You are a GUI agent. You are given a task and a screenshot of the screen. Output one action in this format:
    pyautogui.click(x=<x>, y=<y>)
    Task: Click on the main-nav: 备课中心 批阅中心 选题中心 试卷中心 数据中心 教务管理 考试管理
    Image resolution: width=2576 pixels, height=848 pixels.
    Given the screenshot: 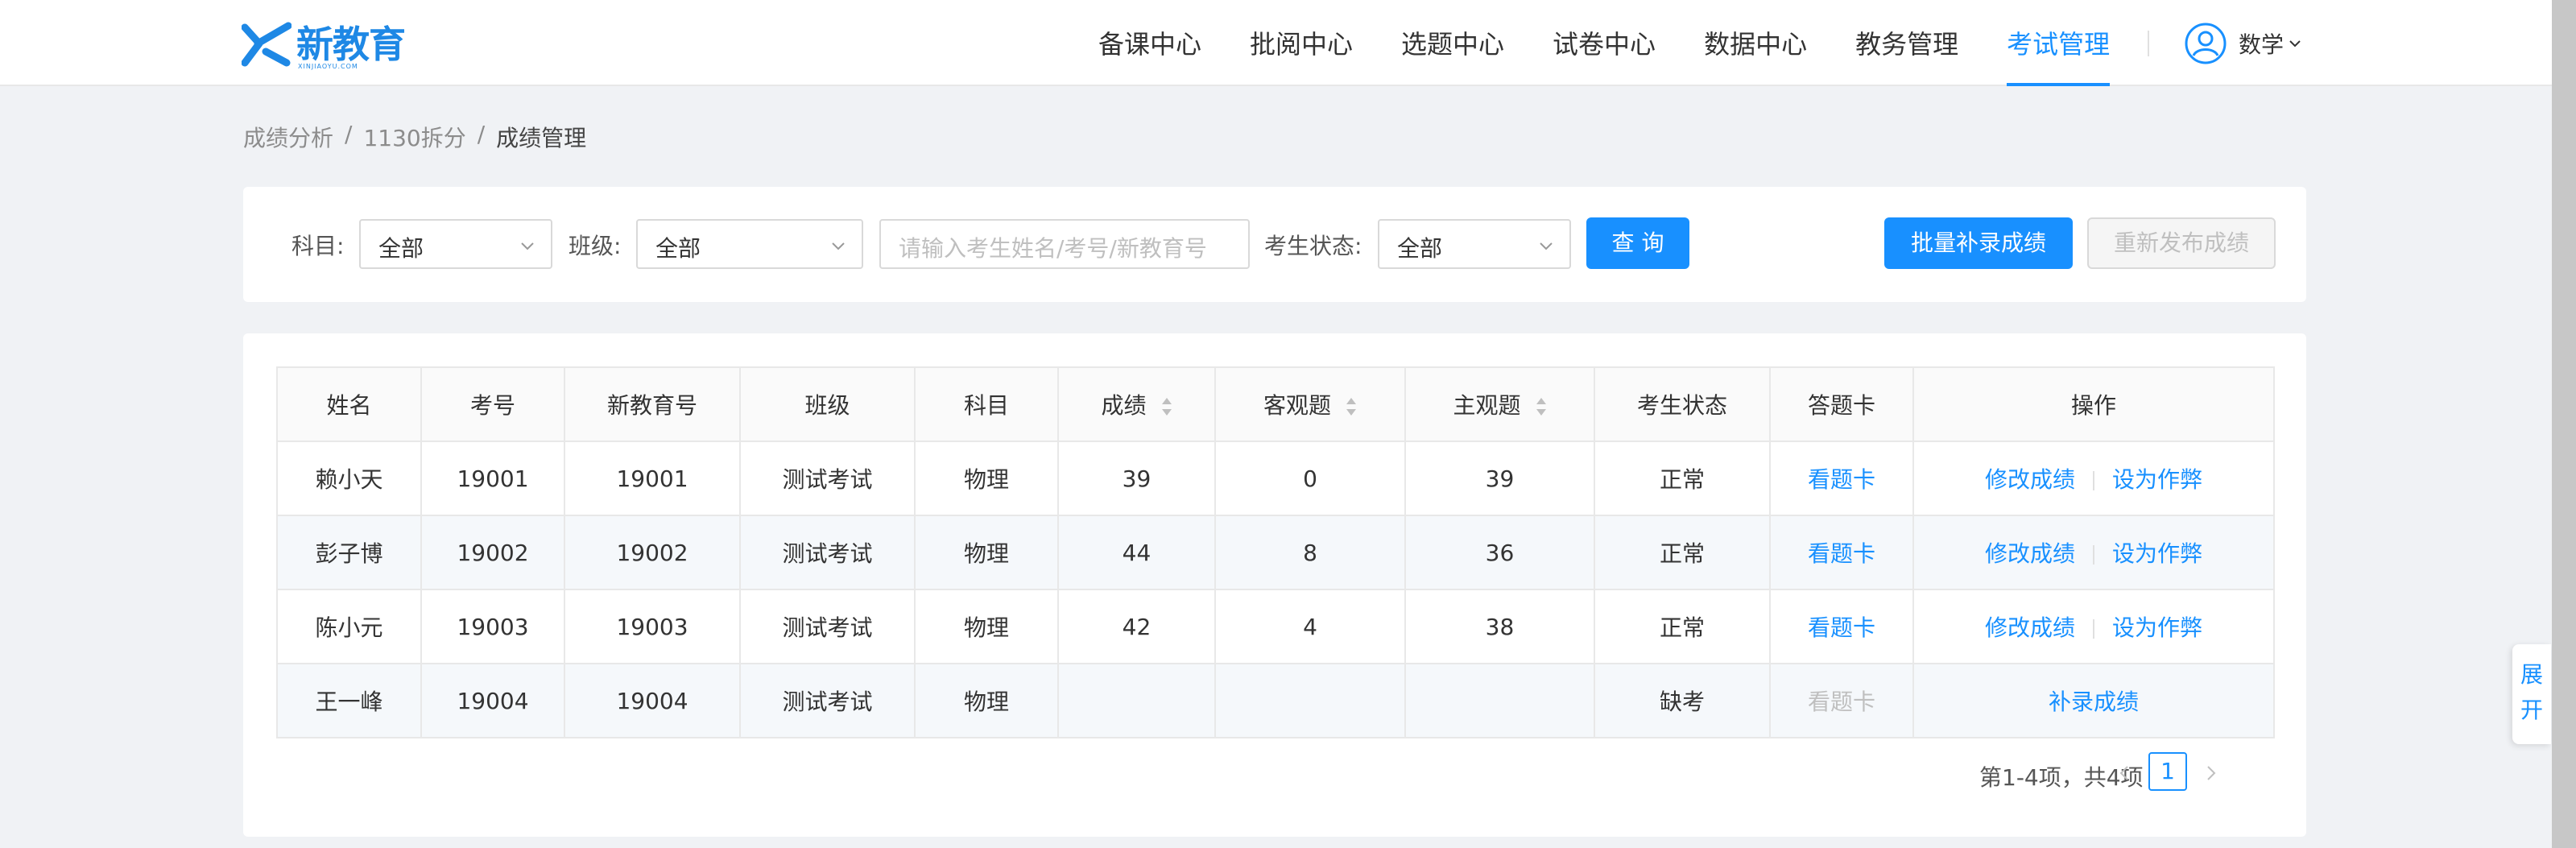 What is the action you would take?
    pyautogui.click(x=1628, y=43)
    